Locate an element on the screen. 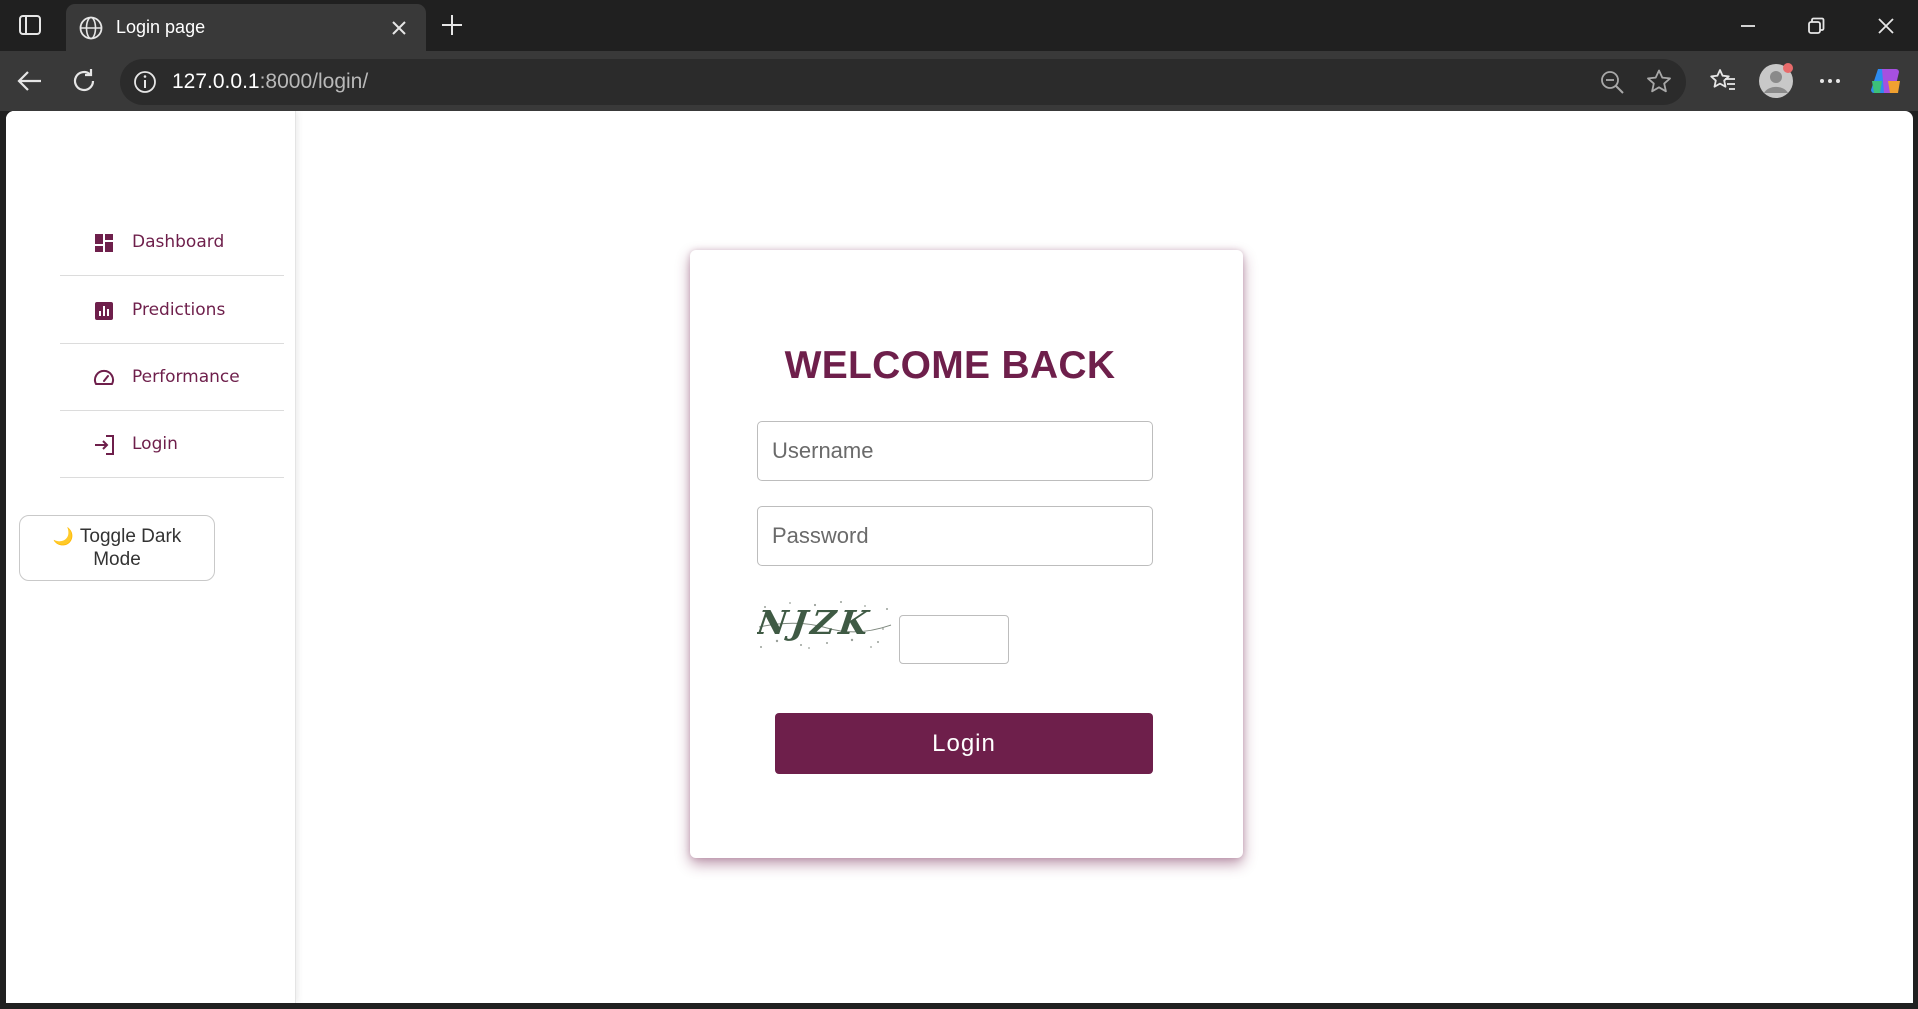 This screenshot has width=1918, height=1009. favorites-icon is located at coordinates (1723, 81).